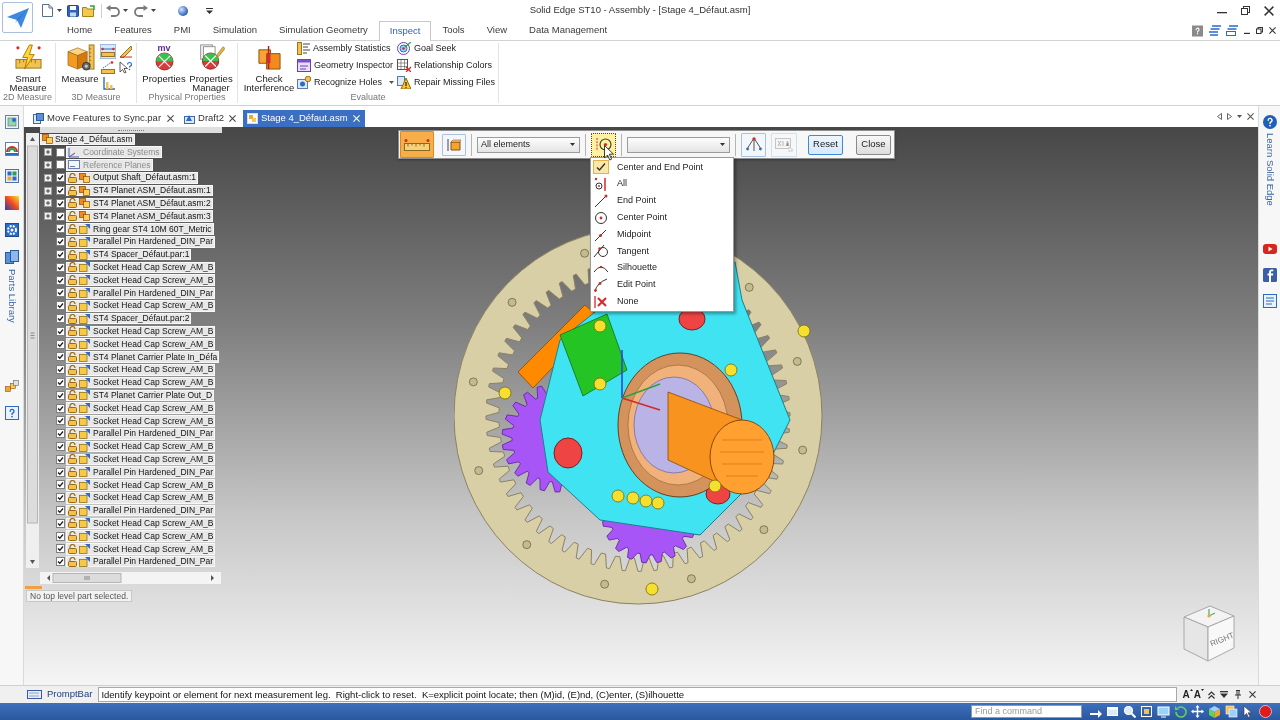  What do you see at coordinates (129, 318) in the screenshot?
I see `tree-item: ST4 Spacer_Défaut.par:2` at bounding box center [129, 318].